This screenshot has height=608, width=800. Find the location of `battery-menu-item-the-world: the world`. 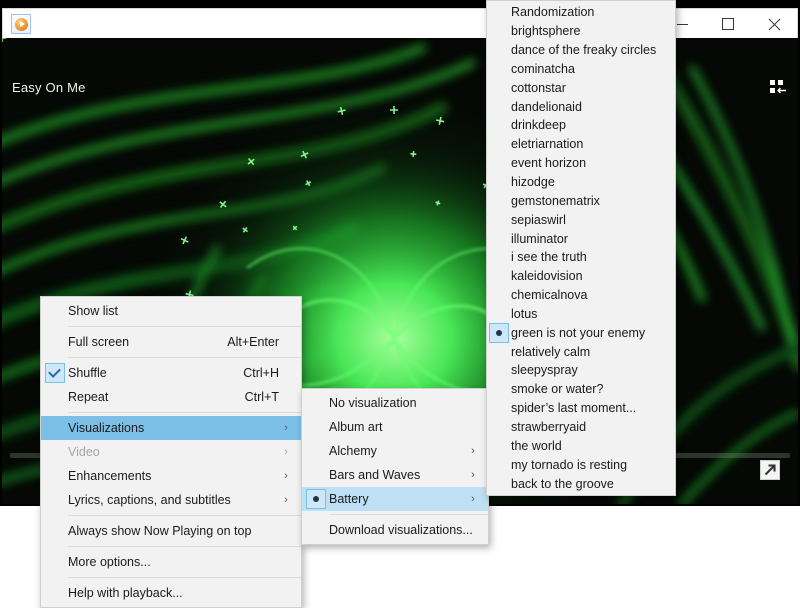

battery-menu-item-the-world: the world is located at coordinates (581, 445).